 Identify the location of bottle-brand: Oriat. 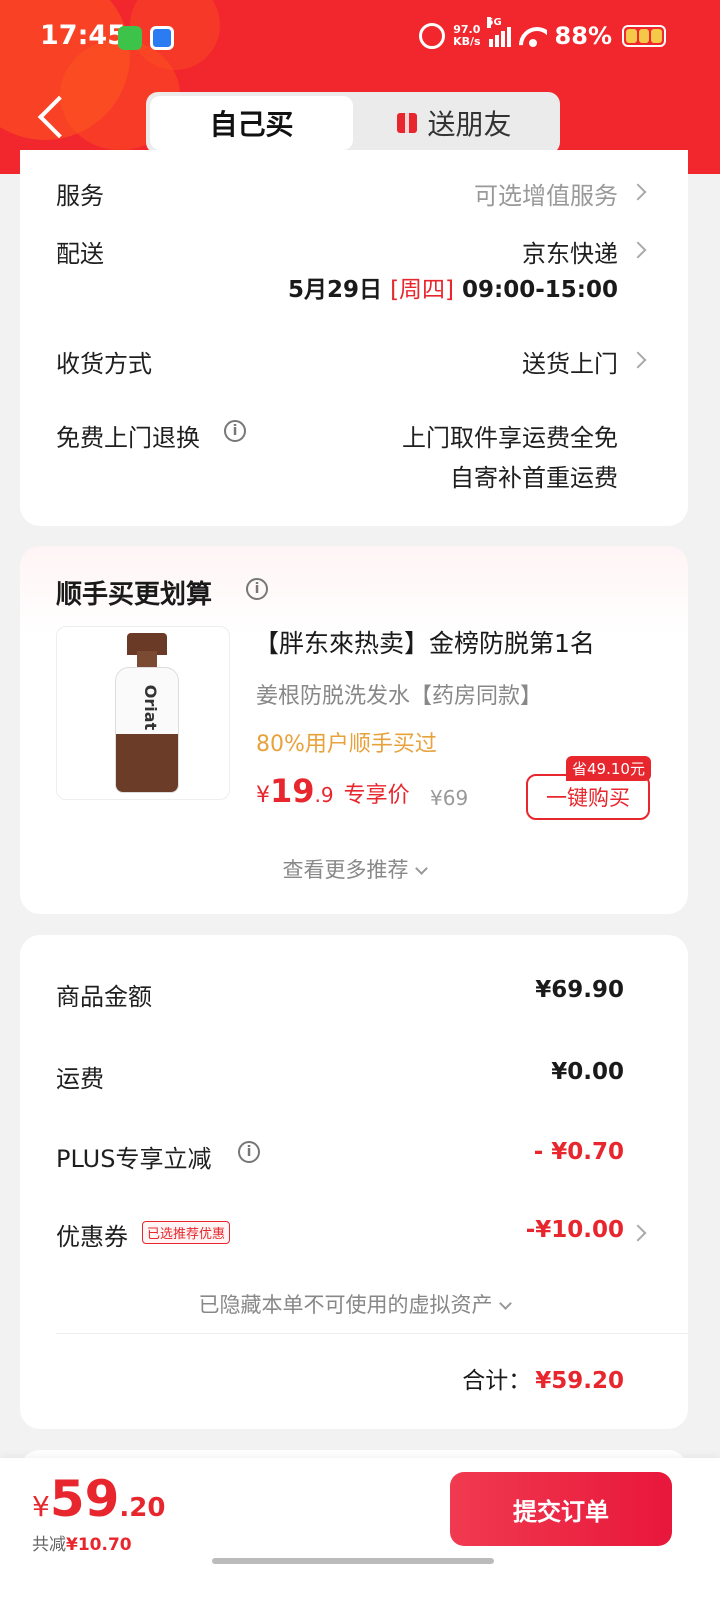
(151, 707).